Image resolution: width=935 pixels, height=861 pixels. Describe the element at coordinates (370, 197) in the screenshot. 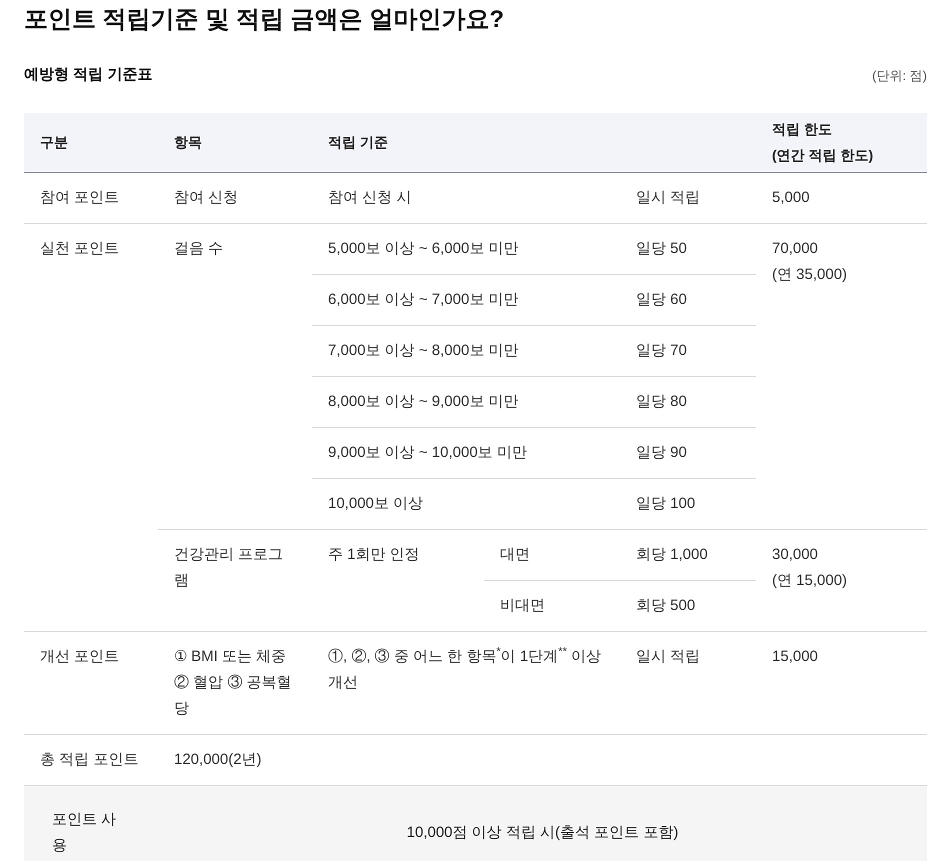

I see `criterion-cell: 참여 신청 시` at that location.